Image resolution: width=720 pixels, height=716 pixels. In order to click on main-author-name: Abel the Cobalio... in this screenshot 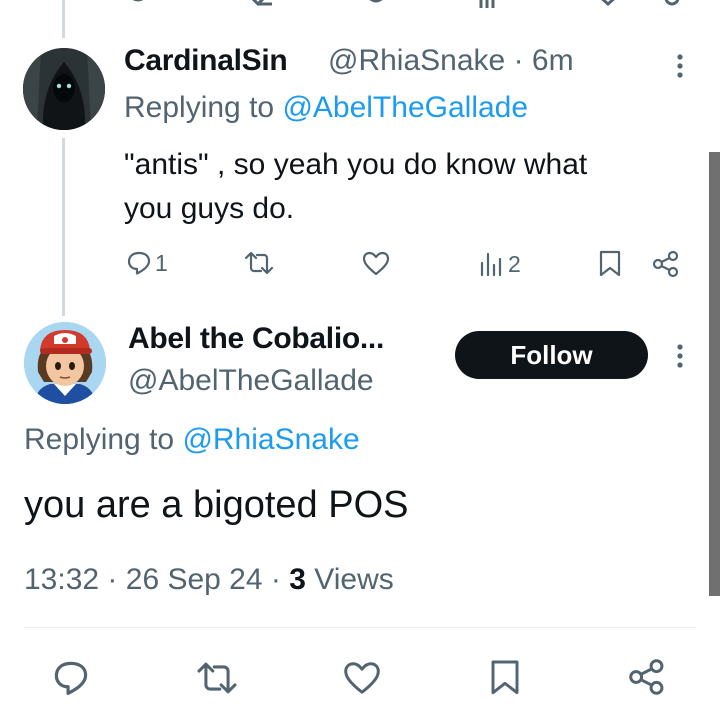, I will do `click(256, 339)`.